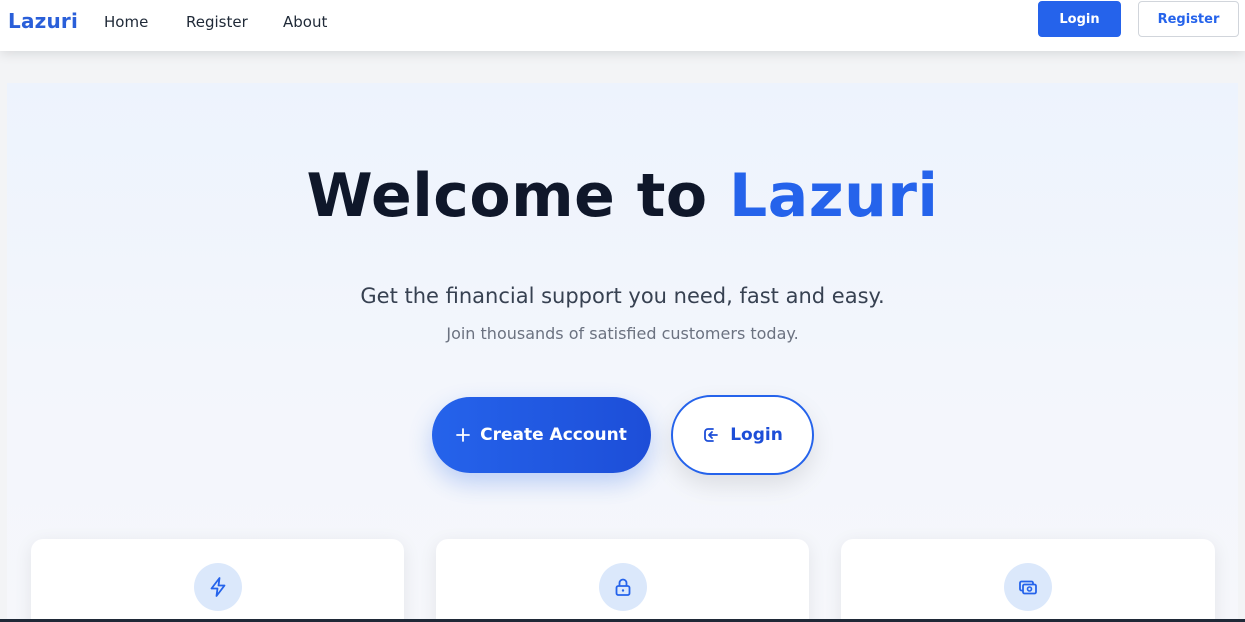  Describe the element at coordinates (305, 22) in the screenshot. I see `nav-link-about: About` at that location.